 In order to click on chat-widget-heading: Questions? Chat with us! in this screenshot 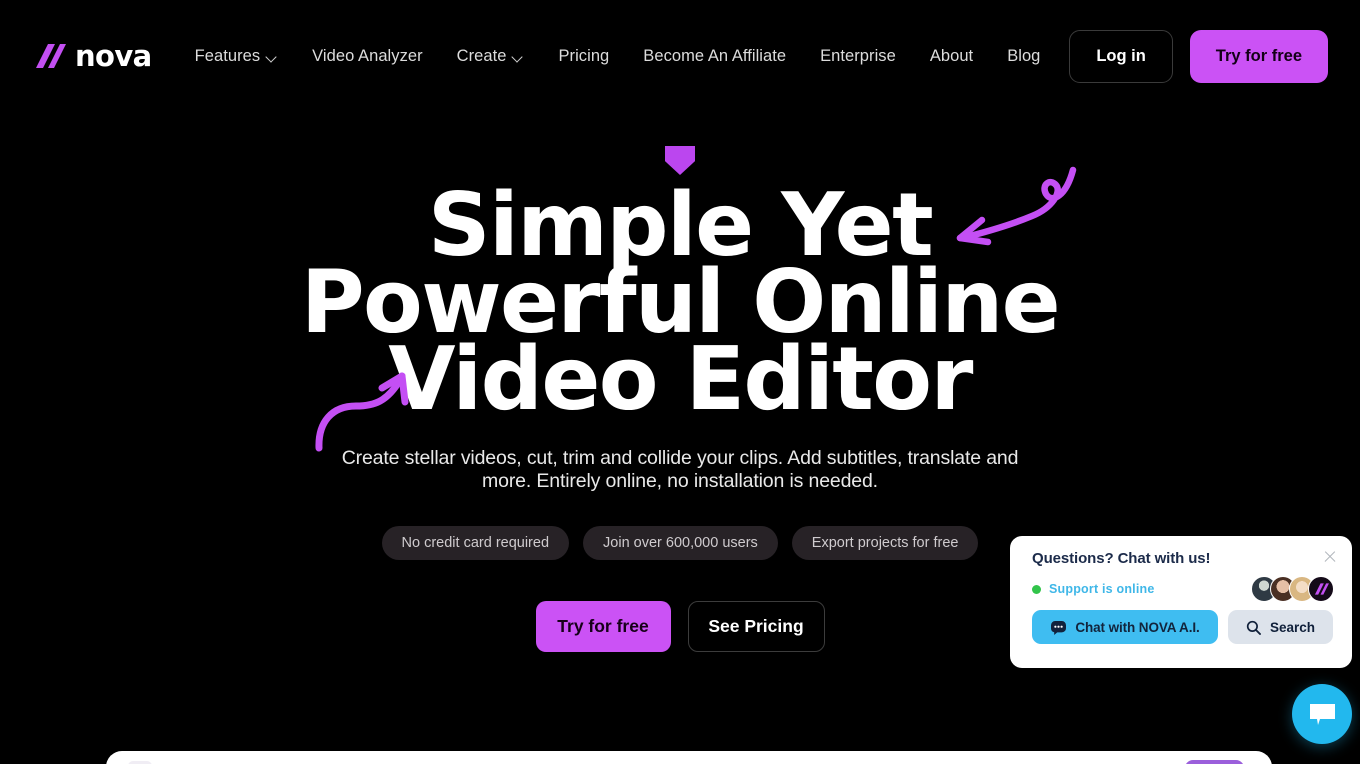, I will do `click(1121, 558)`.